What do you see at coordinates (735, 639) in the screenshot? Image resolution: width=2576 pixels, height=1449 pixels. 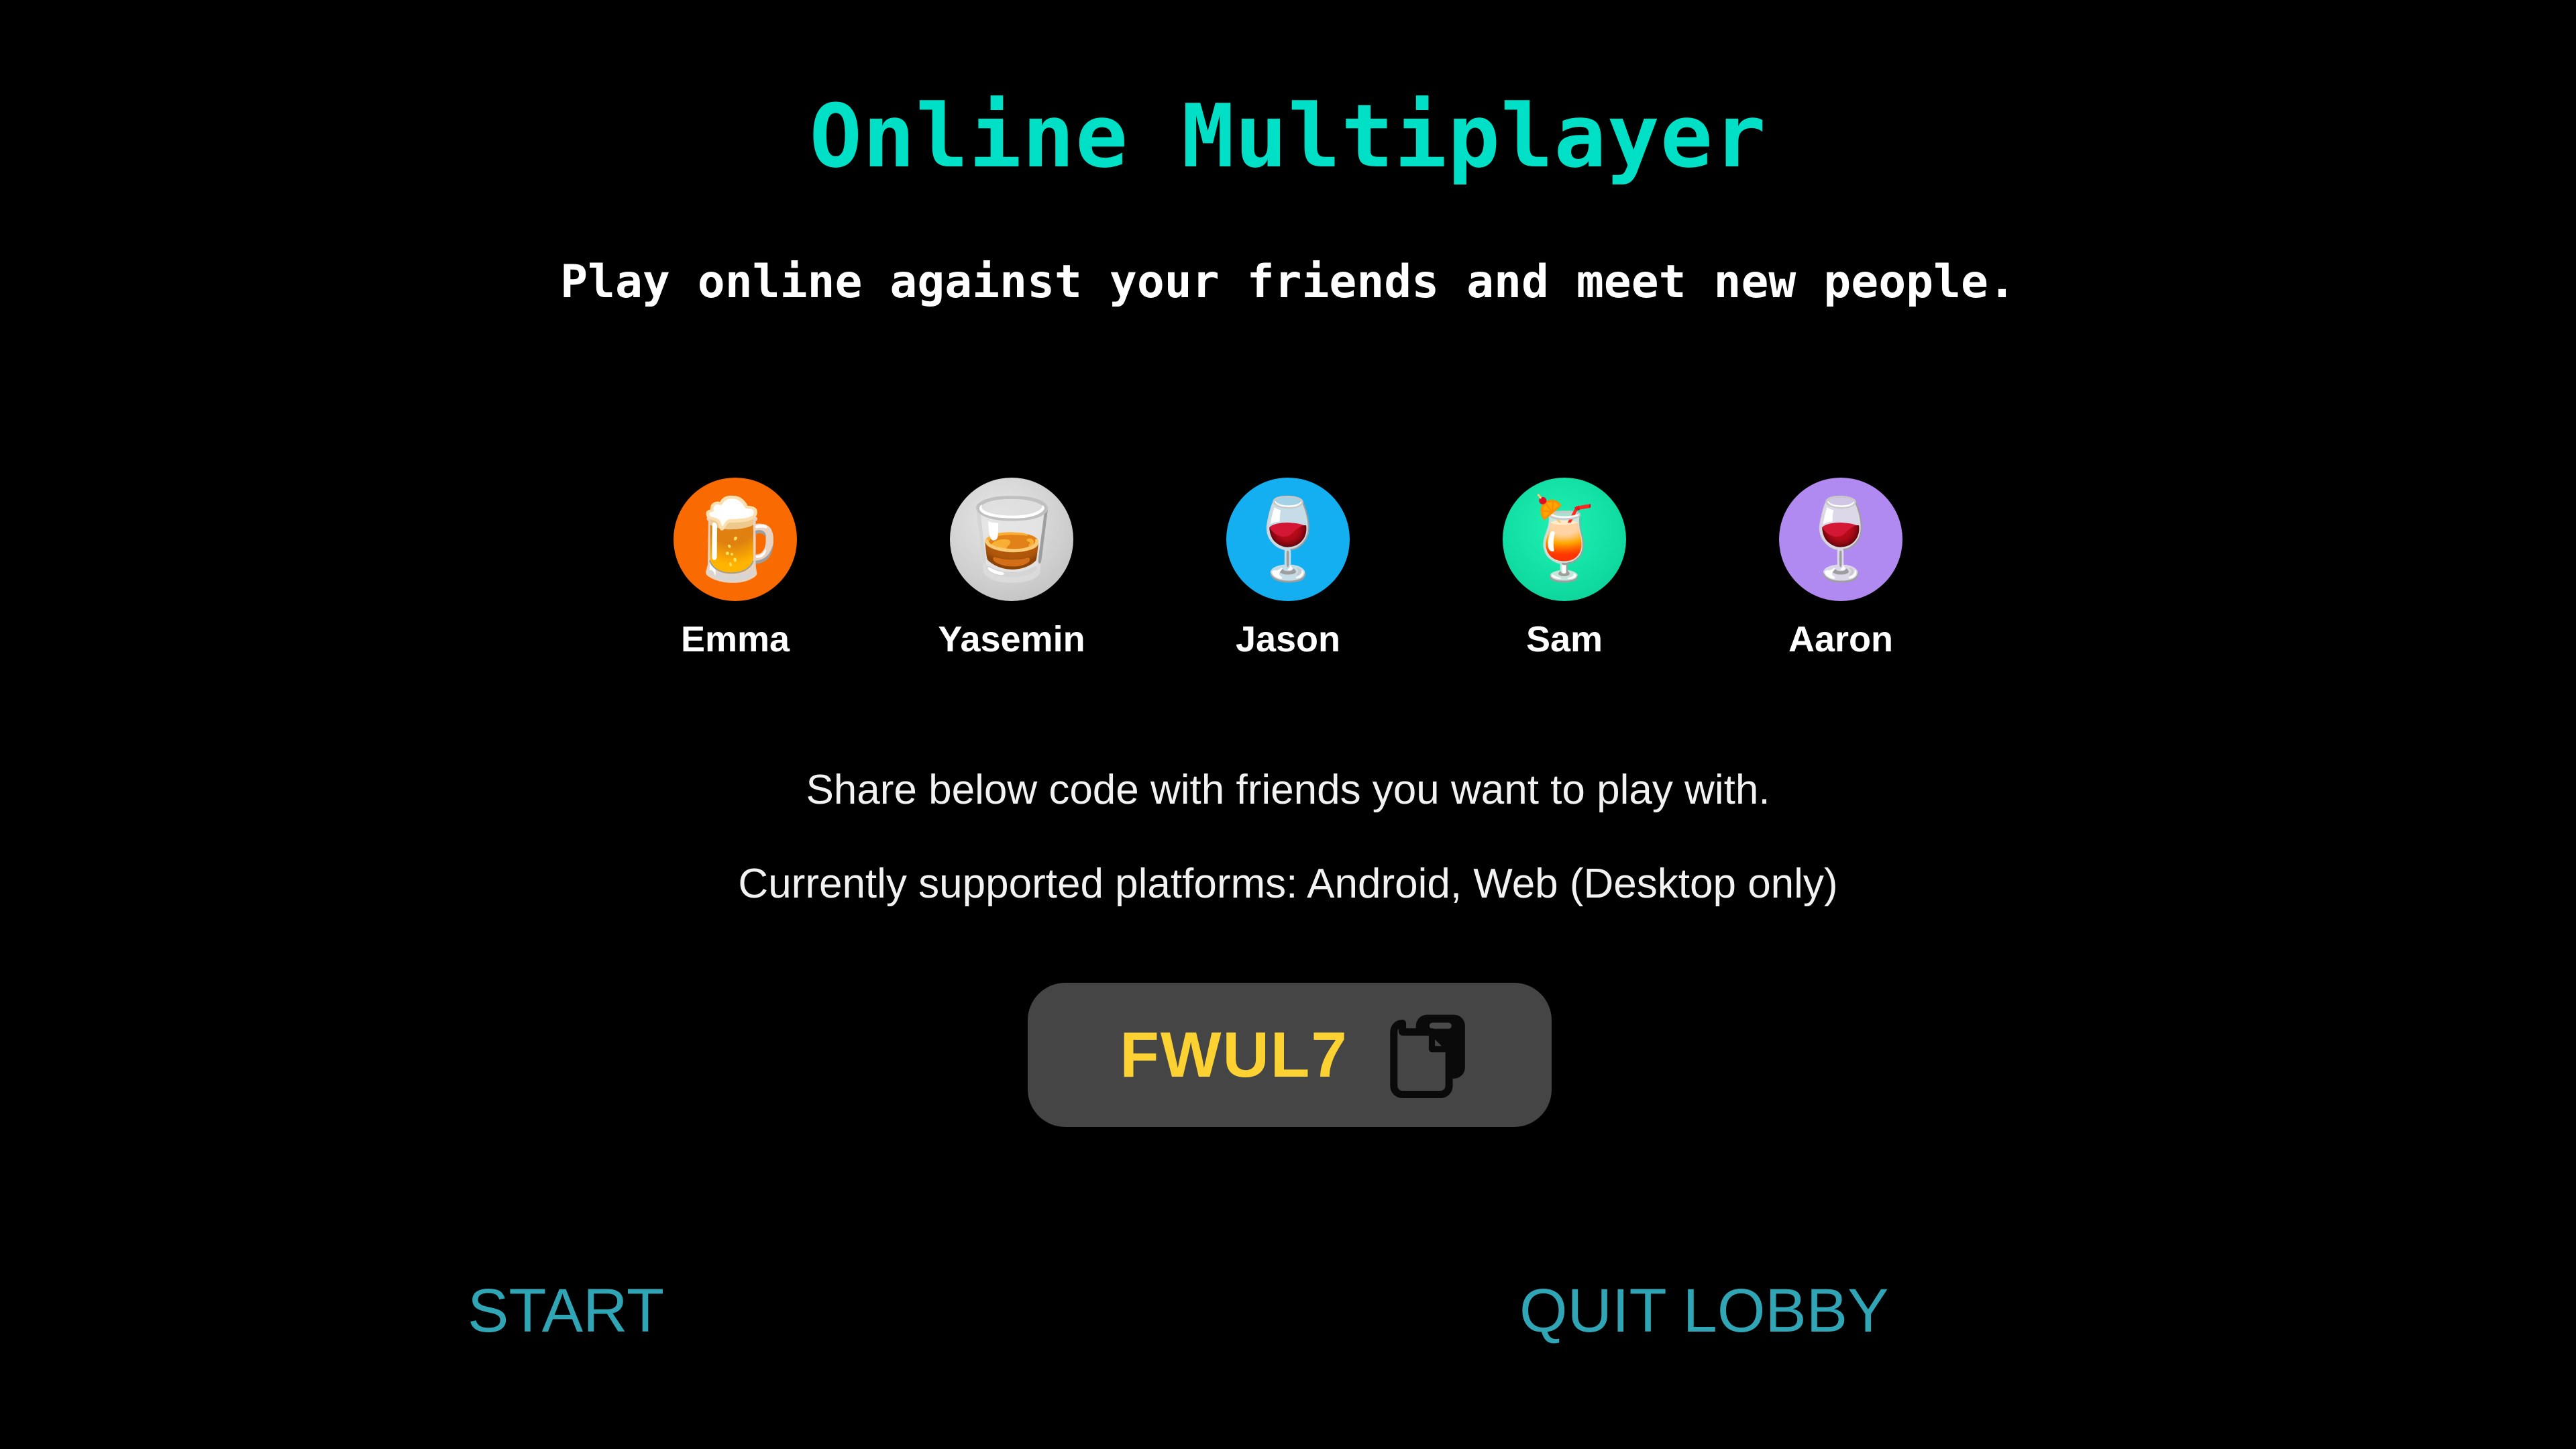 I see `player-name: Emma` at bounding box center [735, 639].